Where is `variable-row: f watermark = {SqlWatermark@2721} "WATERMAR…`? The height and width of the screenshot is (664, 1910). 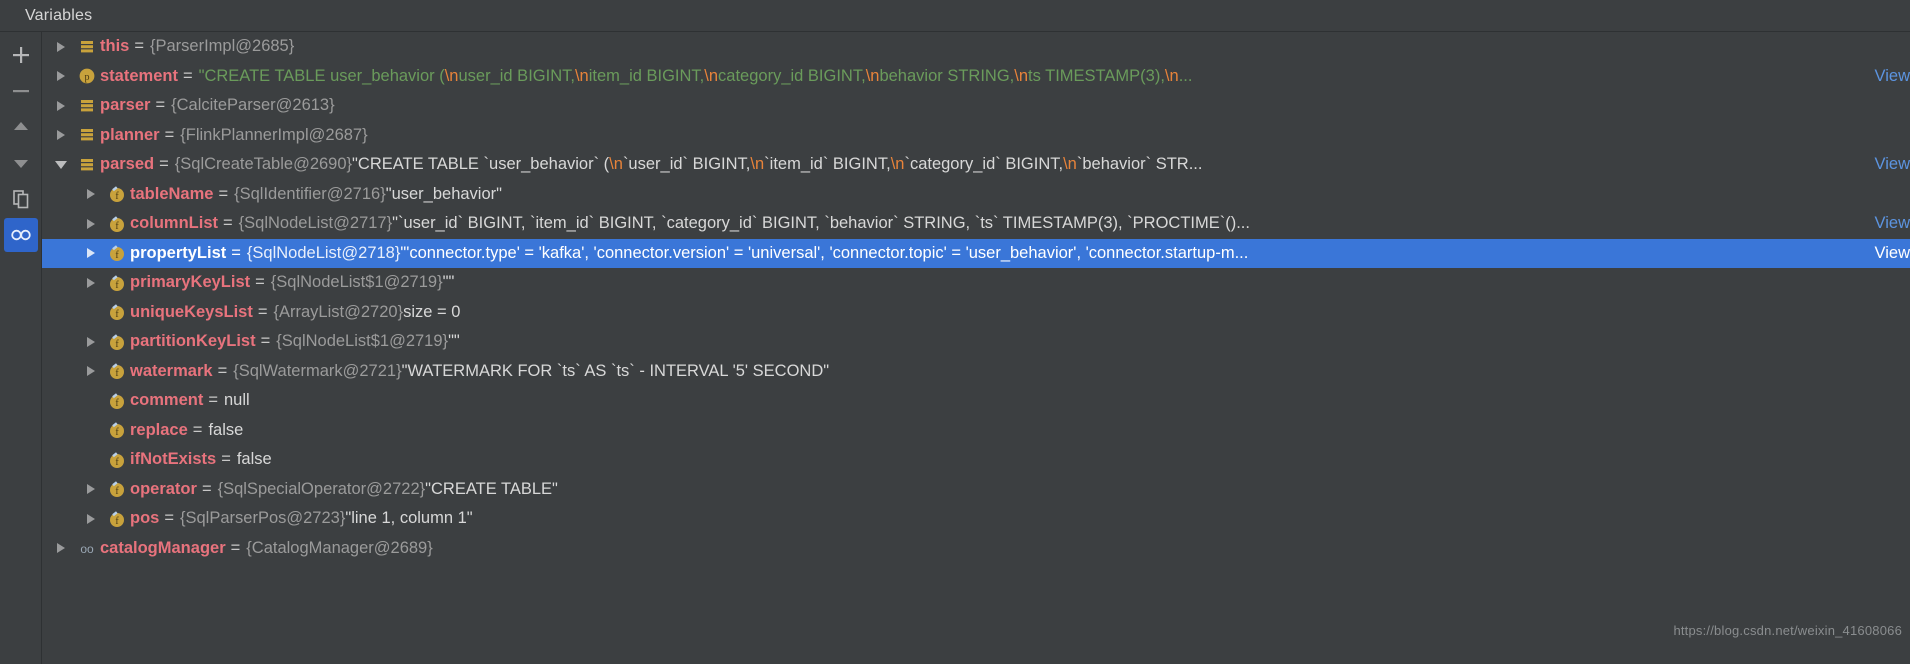
variable-row: f watermark = {SqlWatermark@2721} "WATERMAR… is located at coordinates (976, 372).